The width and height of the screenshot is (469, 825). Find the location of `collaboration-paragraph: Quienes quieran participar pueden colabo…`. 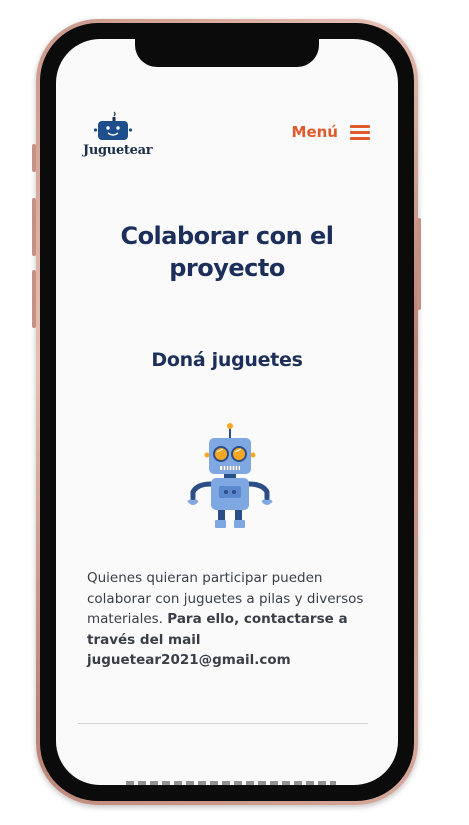

collaboration-paragraph: Quienes quieran participar pueden colabo… is located at coordinates (230, 619).